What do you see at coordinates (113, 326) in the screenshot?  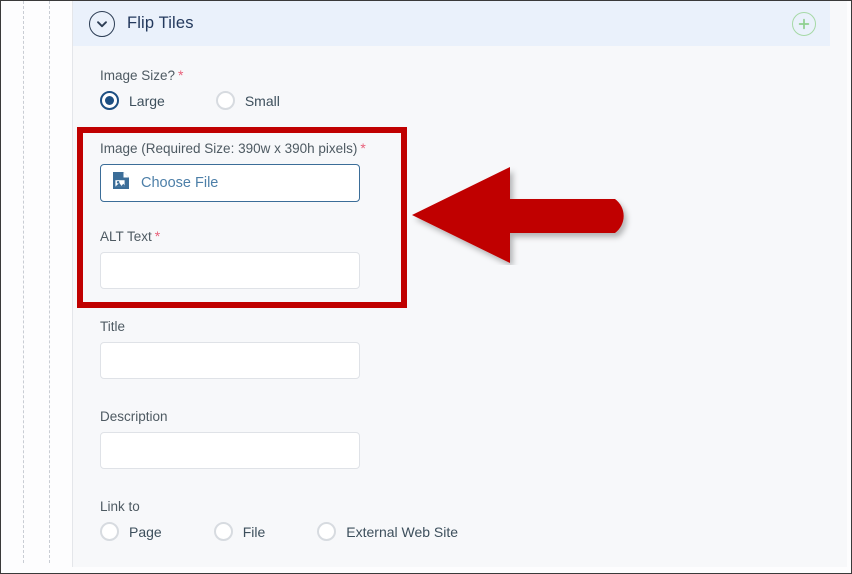 I see `title-label-text: Title` at bounding box center [113, 326].